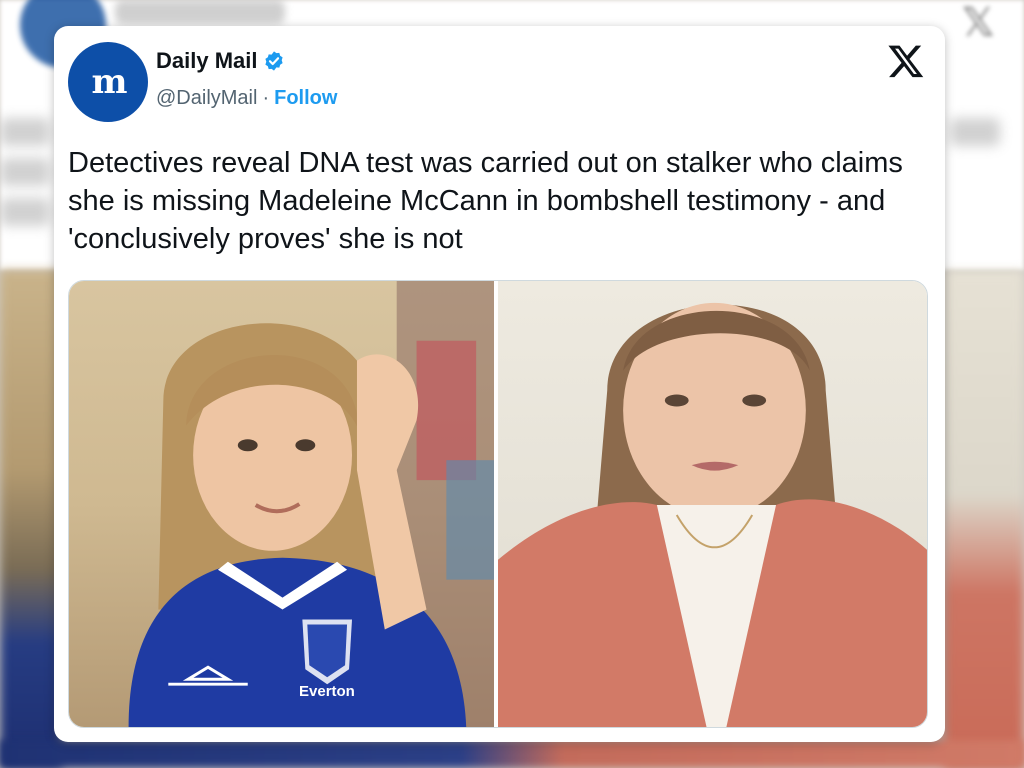 Image resolution: width=1024 pixels, height=768 pixels. I want to click on account-name-row: Daily Mail, so click(220, 61).